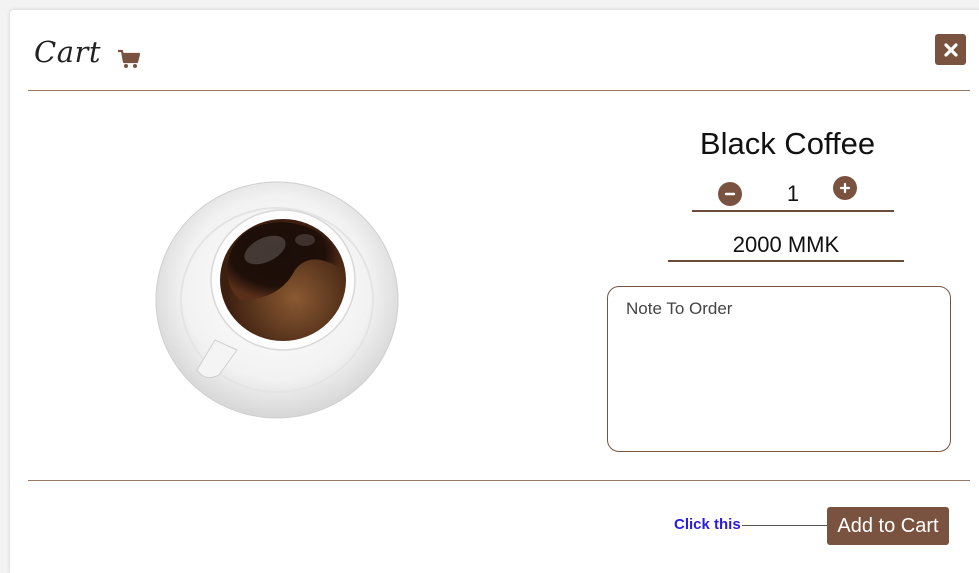  Describe the element at coordinates (888, 526) in the screenshot. I see `add-to-cart-button: Add to Cart` at that location.